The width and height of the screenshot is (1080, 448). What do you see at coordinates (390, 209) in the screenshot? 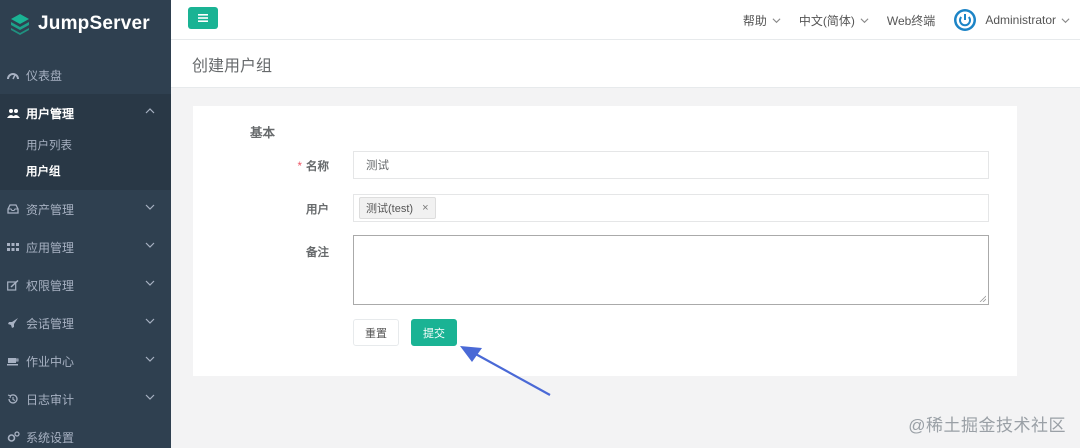
I see `selected-user-tag-label: 测试(test)` at bounding box center [390, 209].